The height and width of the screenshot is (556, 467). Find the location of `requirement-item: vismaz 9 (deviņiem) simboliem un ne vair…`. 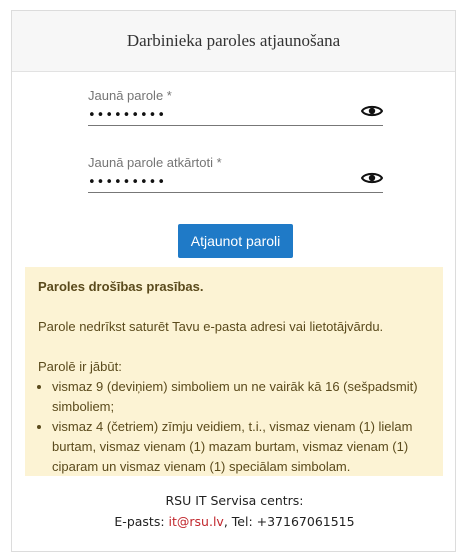

requirement-item: vismaz 9 (deviņiem) simboliem un ne vair… is located at coordinates (241, 397).